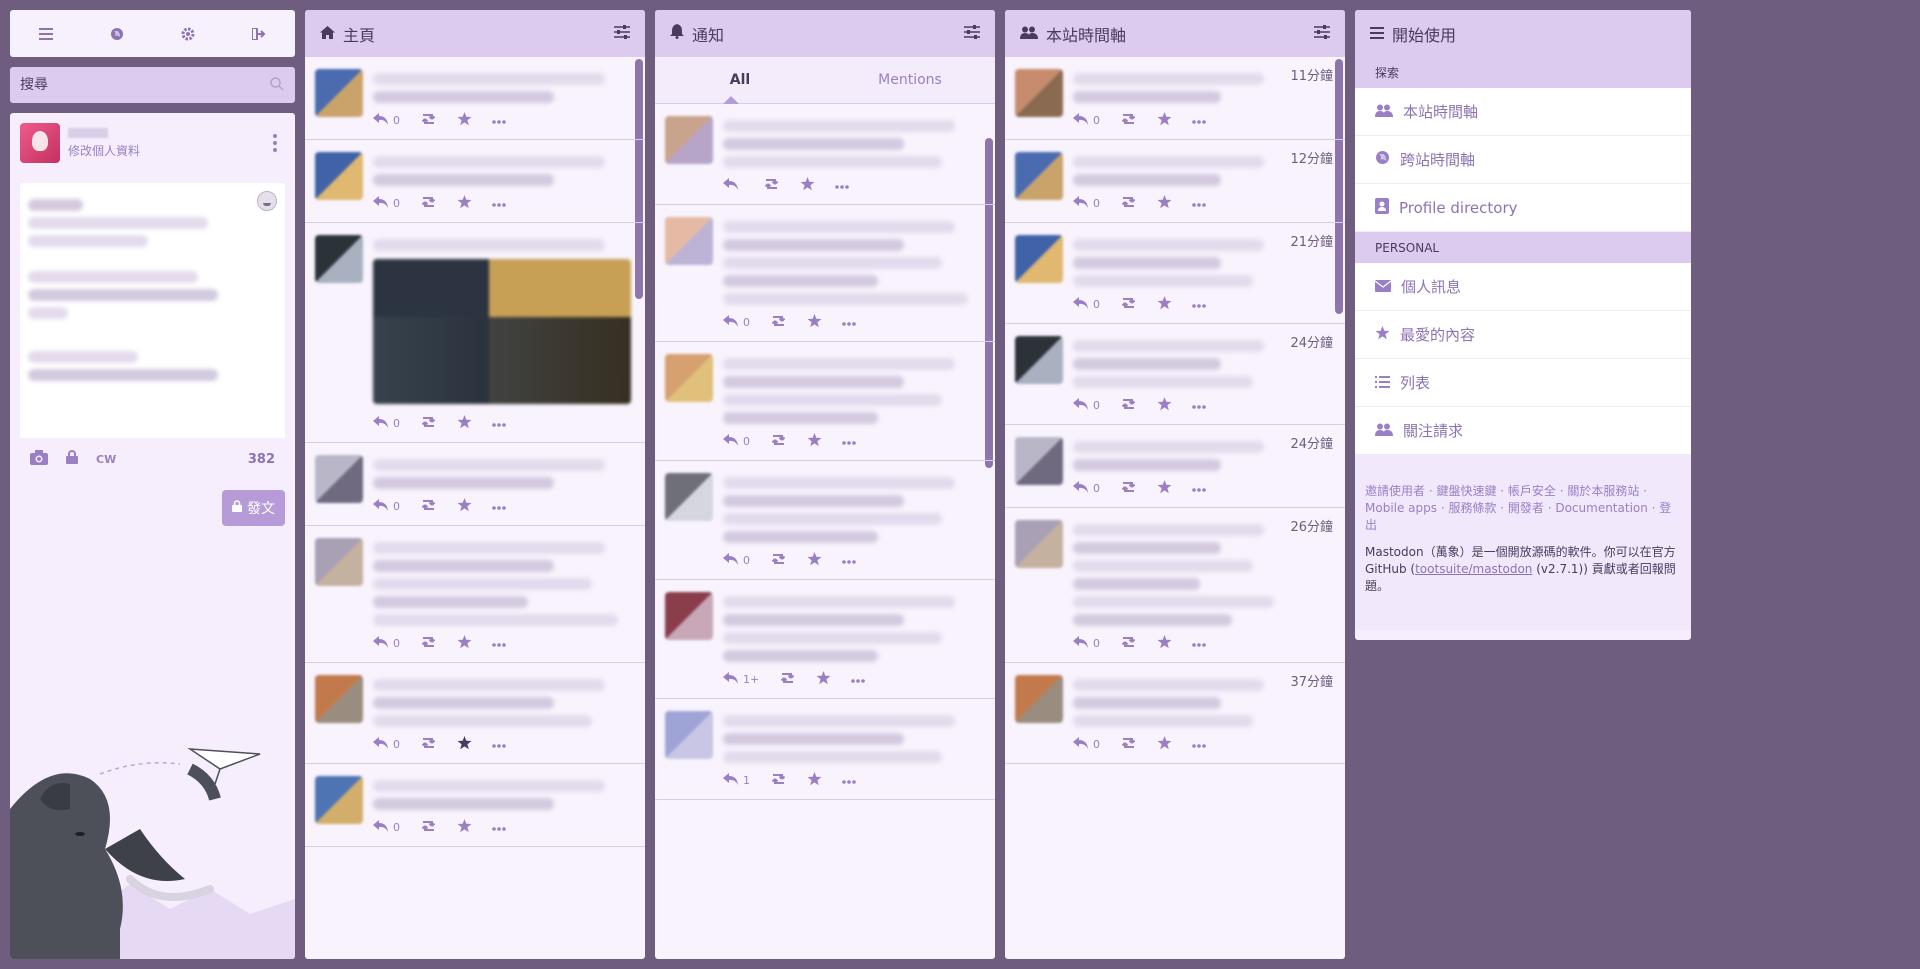  What do you see at coordinates (825, 33) in the screenshot?
I see `notifications-column-header: 通知` at bounding box center [825, 33].